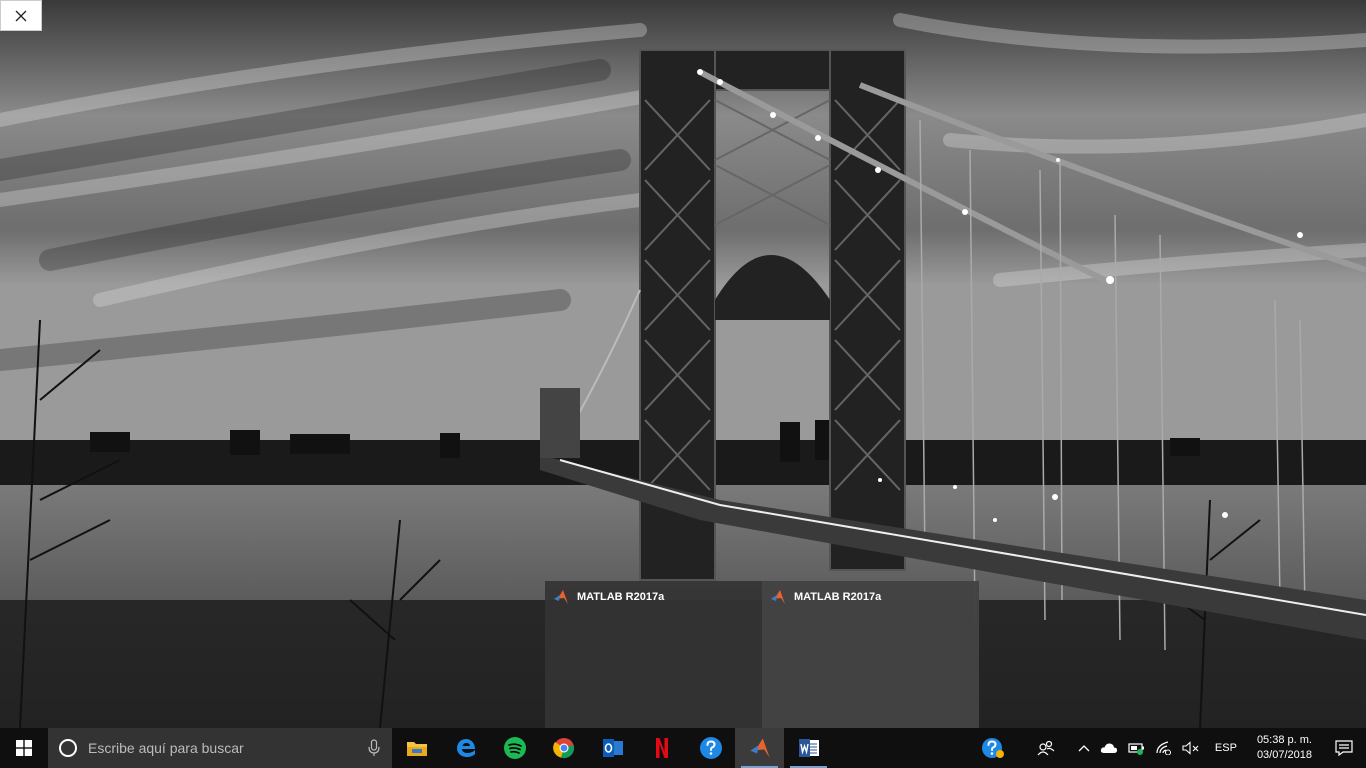 This screenshot has height=768, width=1366. I want to click on edge-icon, so click(465, 748).